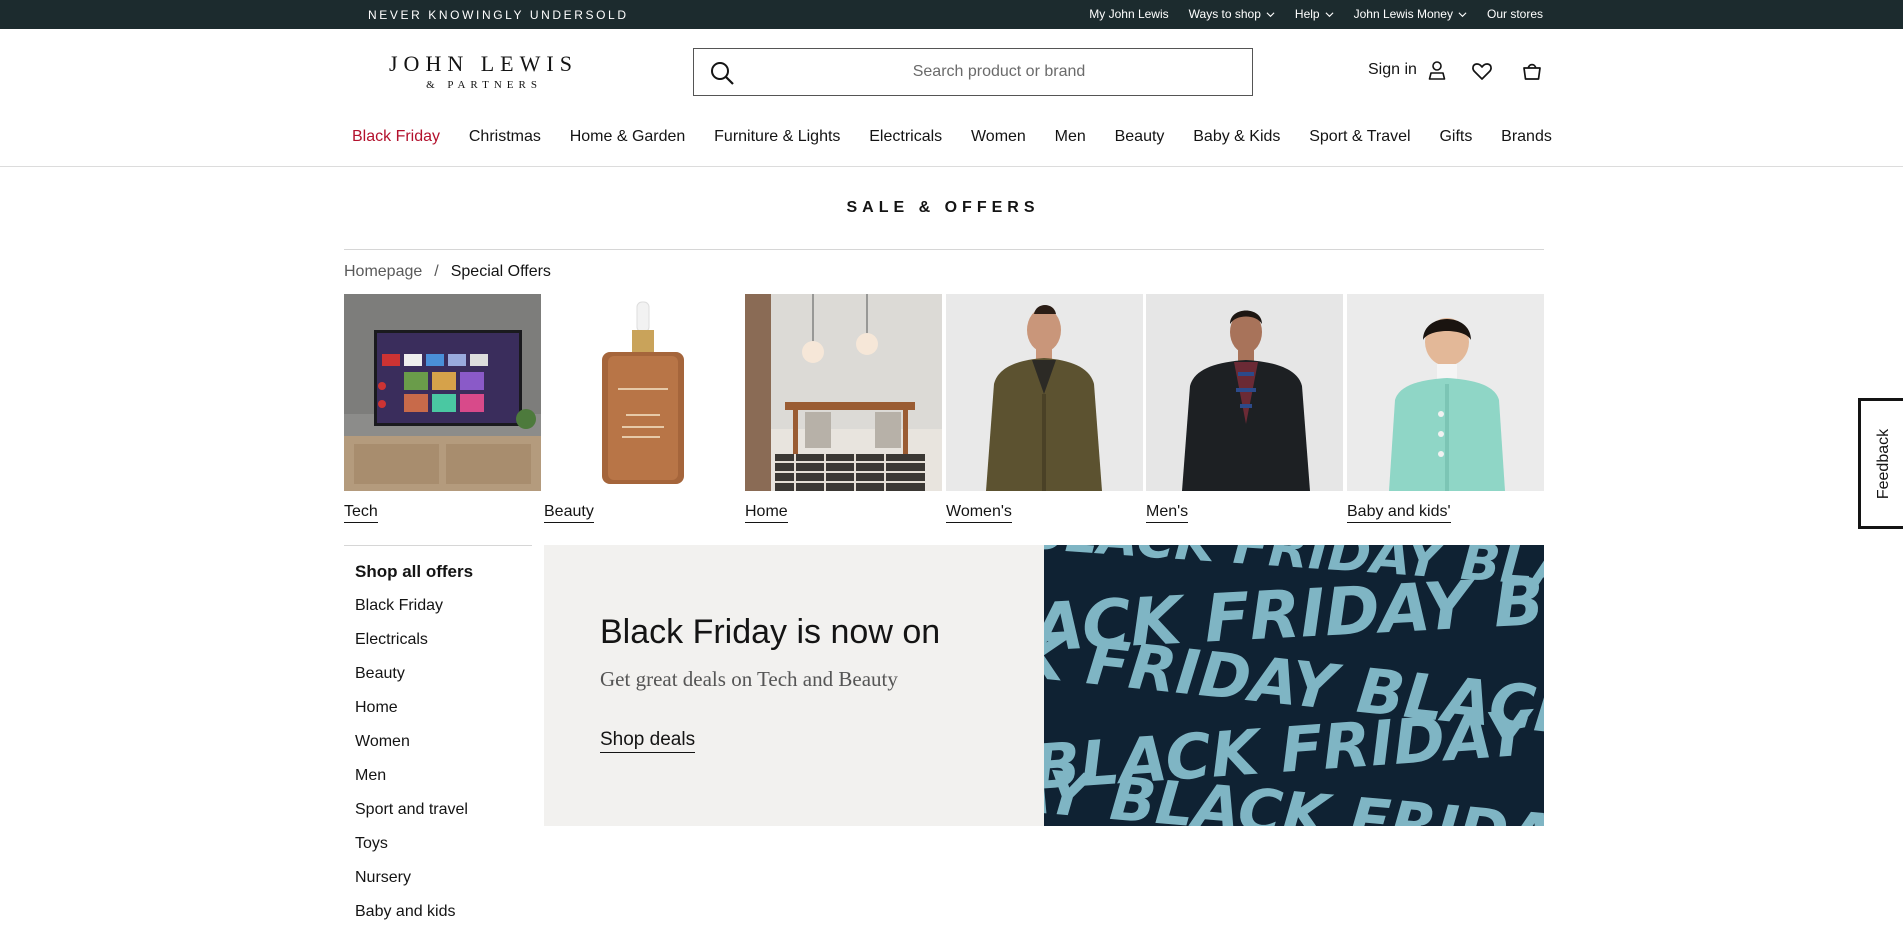 The width and height of the screenshot is (1903, 927). I want to click on nav-item-electricals: Electricals, so click(905, 137).